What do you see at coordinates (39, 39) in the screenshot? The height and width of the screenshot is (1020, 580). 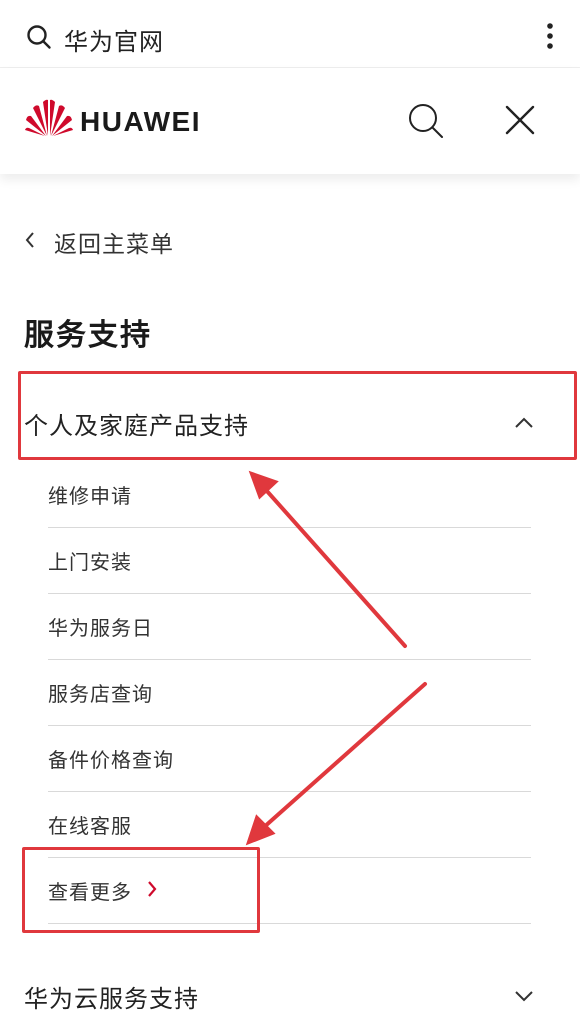 I see `search-icon` at bounding box center [39, 39].